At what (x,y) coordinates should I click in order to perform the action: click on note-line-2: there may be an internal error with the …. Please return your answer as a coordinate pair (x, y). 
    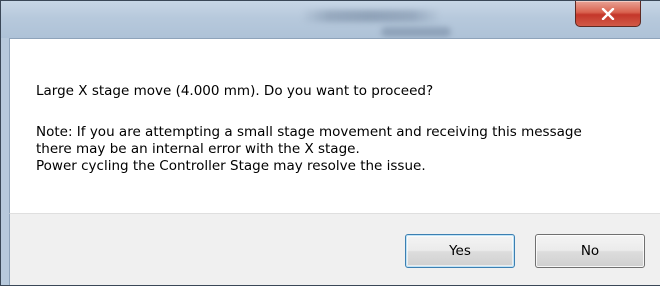
    Looking at the image, I should click on (198, 149).